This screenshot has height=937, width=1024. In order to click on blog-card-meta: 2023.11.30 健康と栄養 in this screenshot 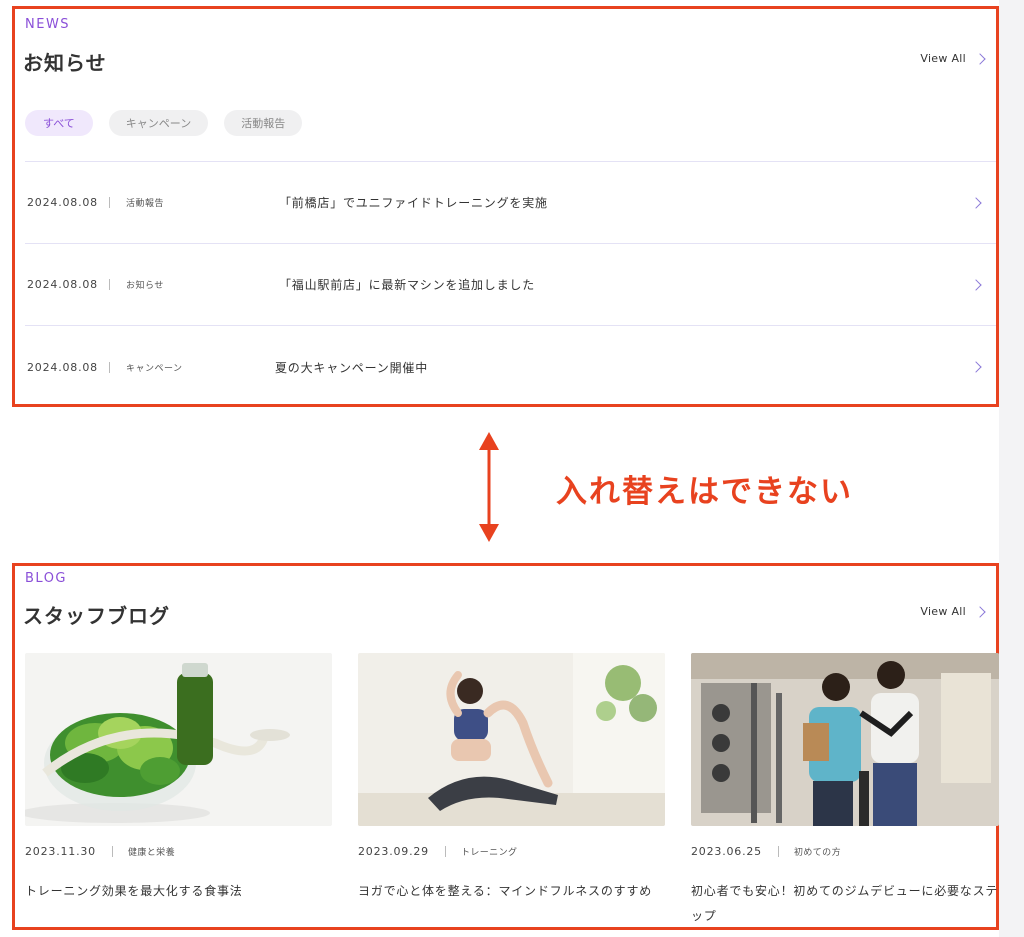, I will do `click(178, 851)`.